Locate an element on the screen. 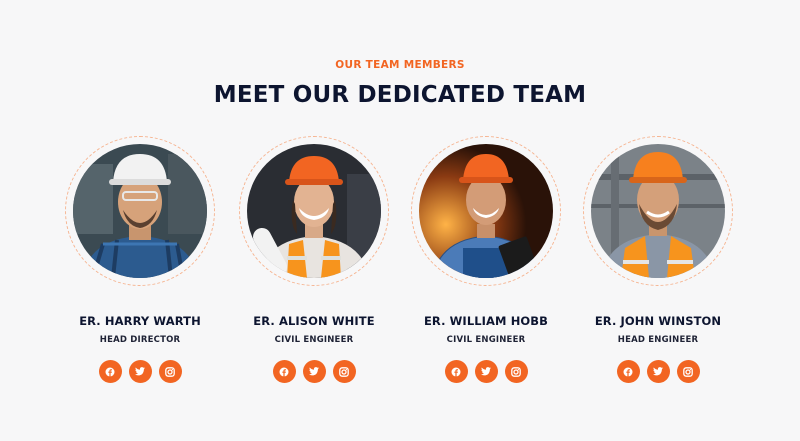 Image resolution: width=800 pixels, height=441 pixels. team-member-role: HEAD DIRECTOR is located at coordinates (140, 340).